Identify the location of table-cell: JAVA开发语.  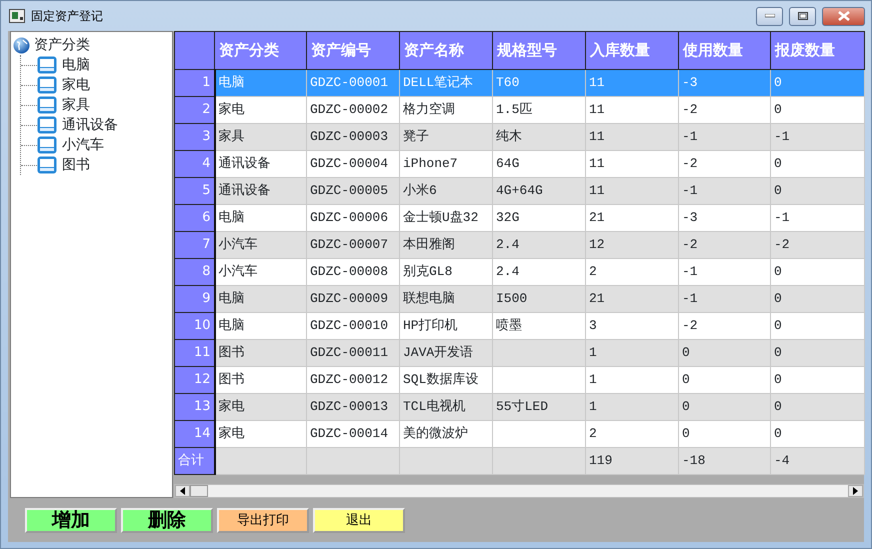
(446, 353).